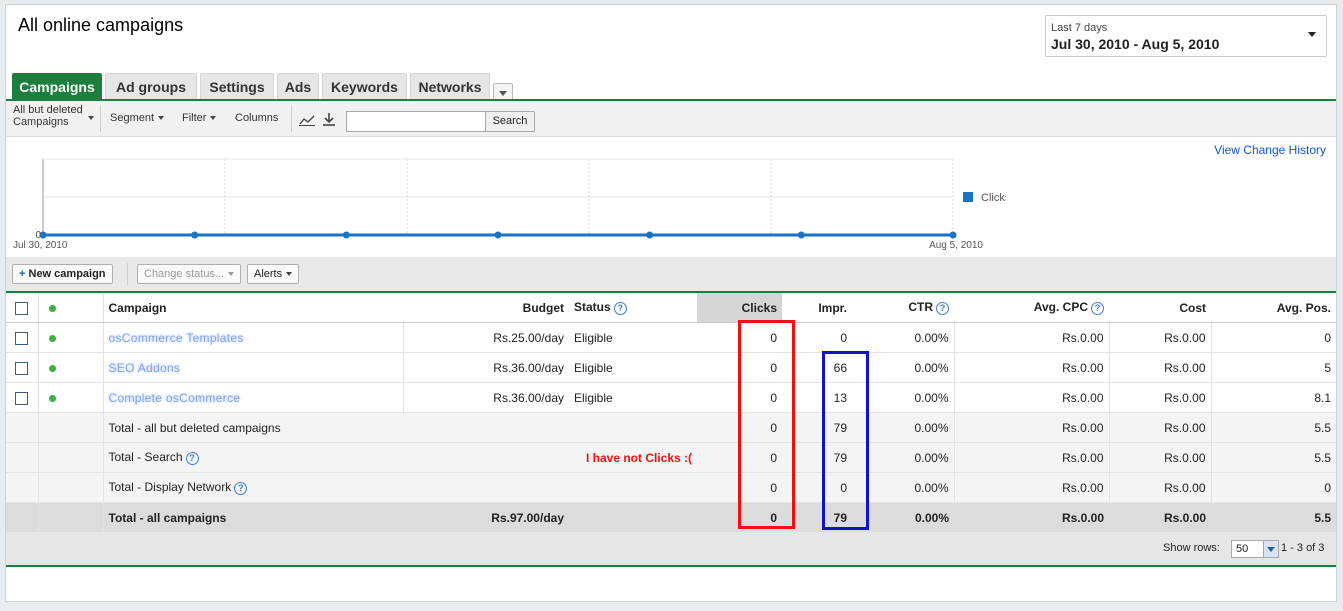  I want to click on tab-keywords: Keywords, so click(364, 86).